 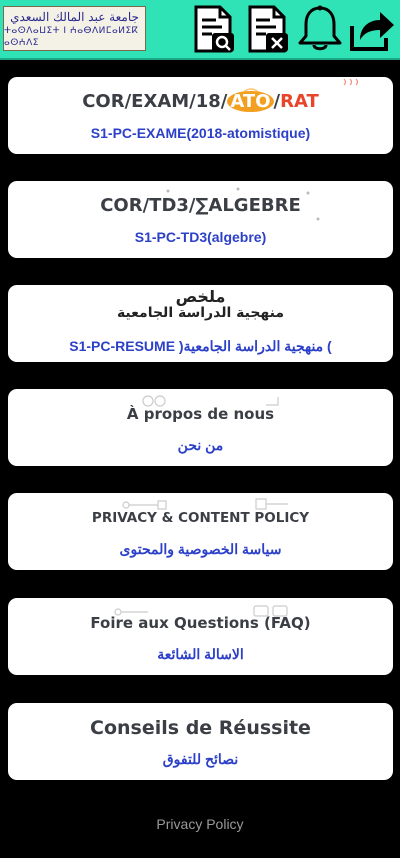 What do you see at coordinates (299, 101) in the screenshot?
I see `title-part-rat: RAT` at bounding box center [299, 101].